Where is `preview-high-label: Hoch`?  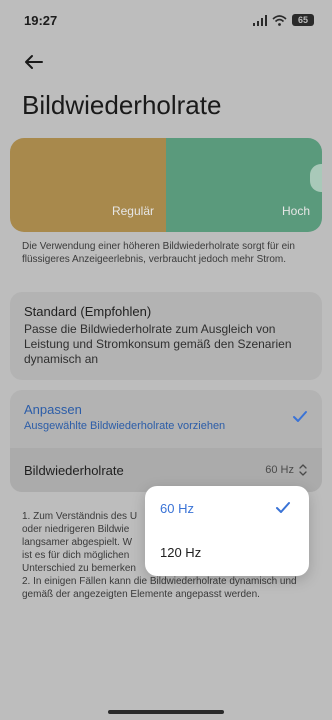 preview-high-label: Hoch is located at coordinates (295, 211).